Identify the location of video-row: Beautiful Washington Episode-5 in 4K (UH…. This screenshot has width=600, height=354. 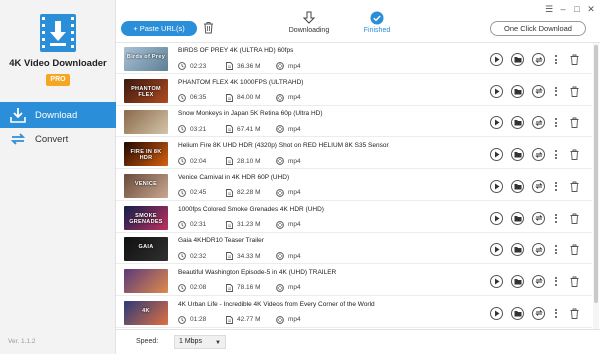
(354, 280).